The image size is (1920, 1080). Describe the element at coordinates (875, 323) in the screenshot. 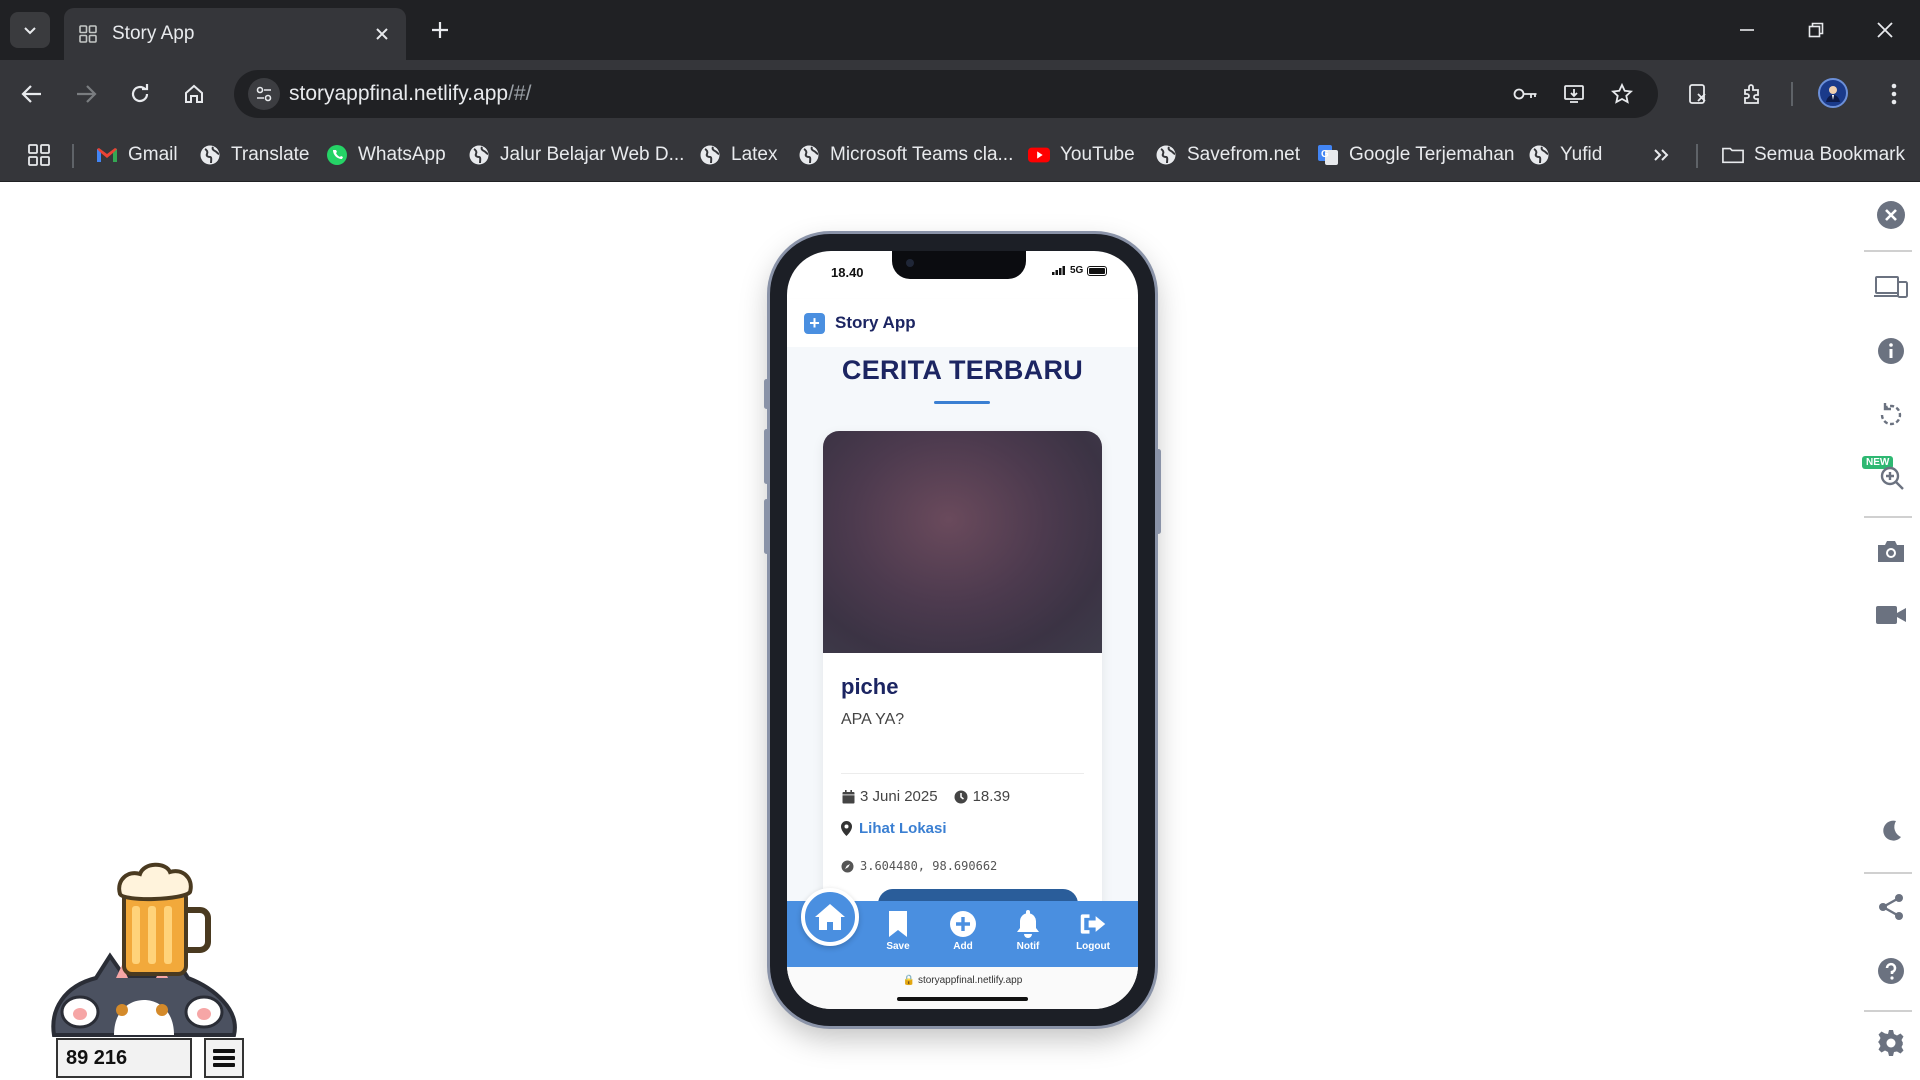

I see `app-title: Story App` at that location.